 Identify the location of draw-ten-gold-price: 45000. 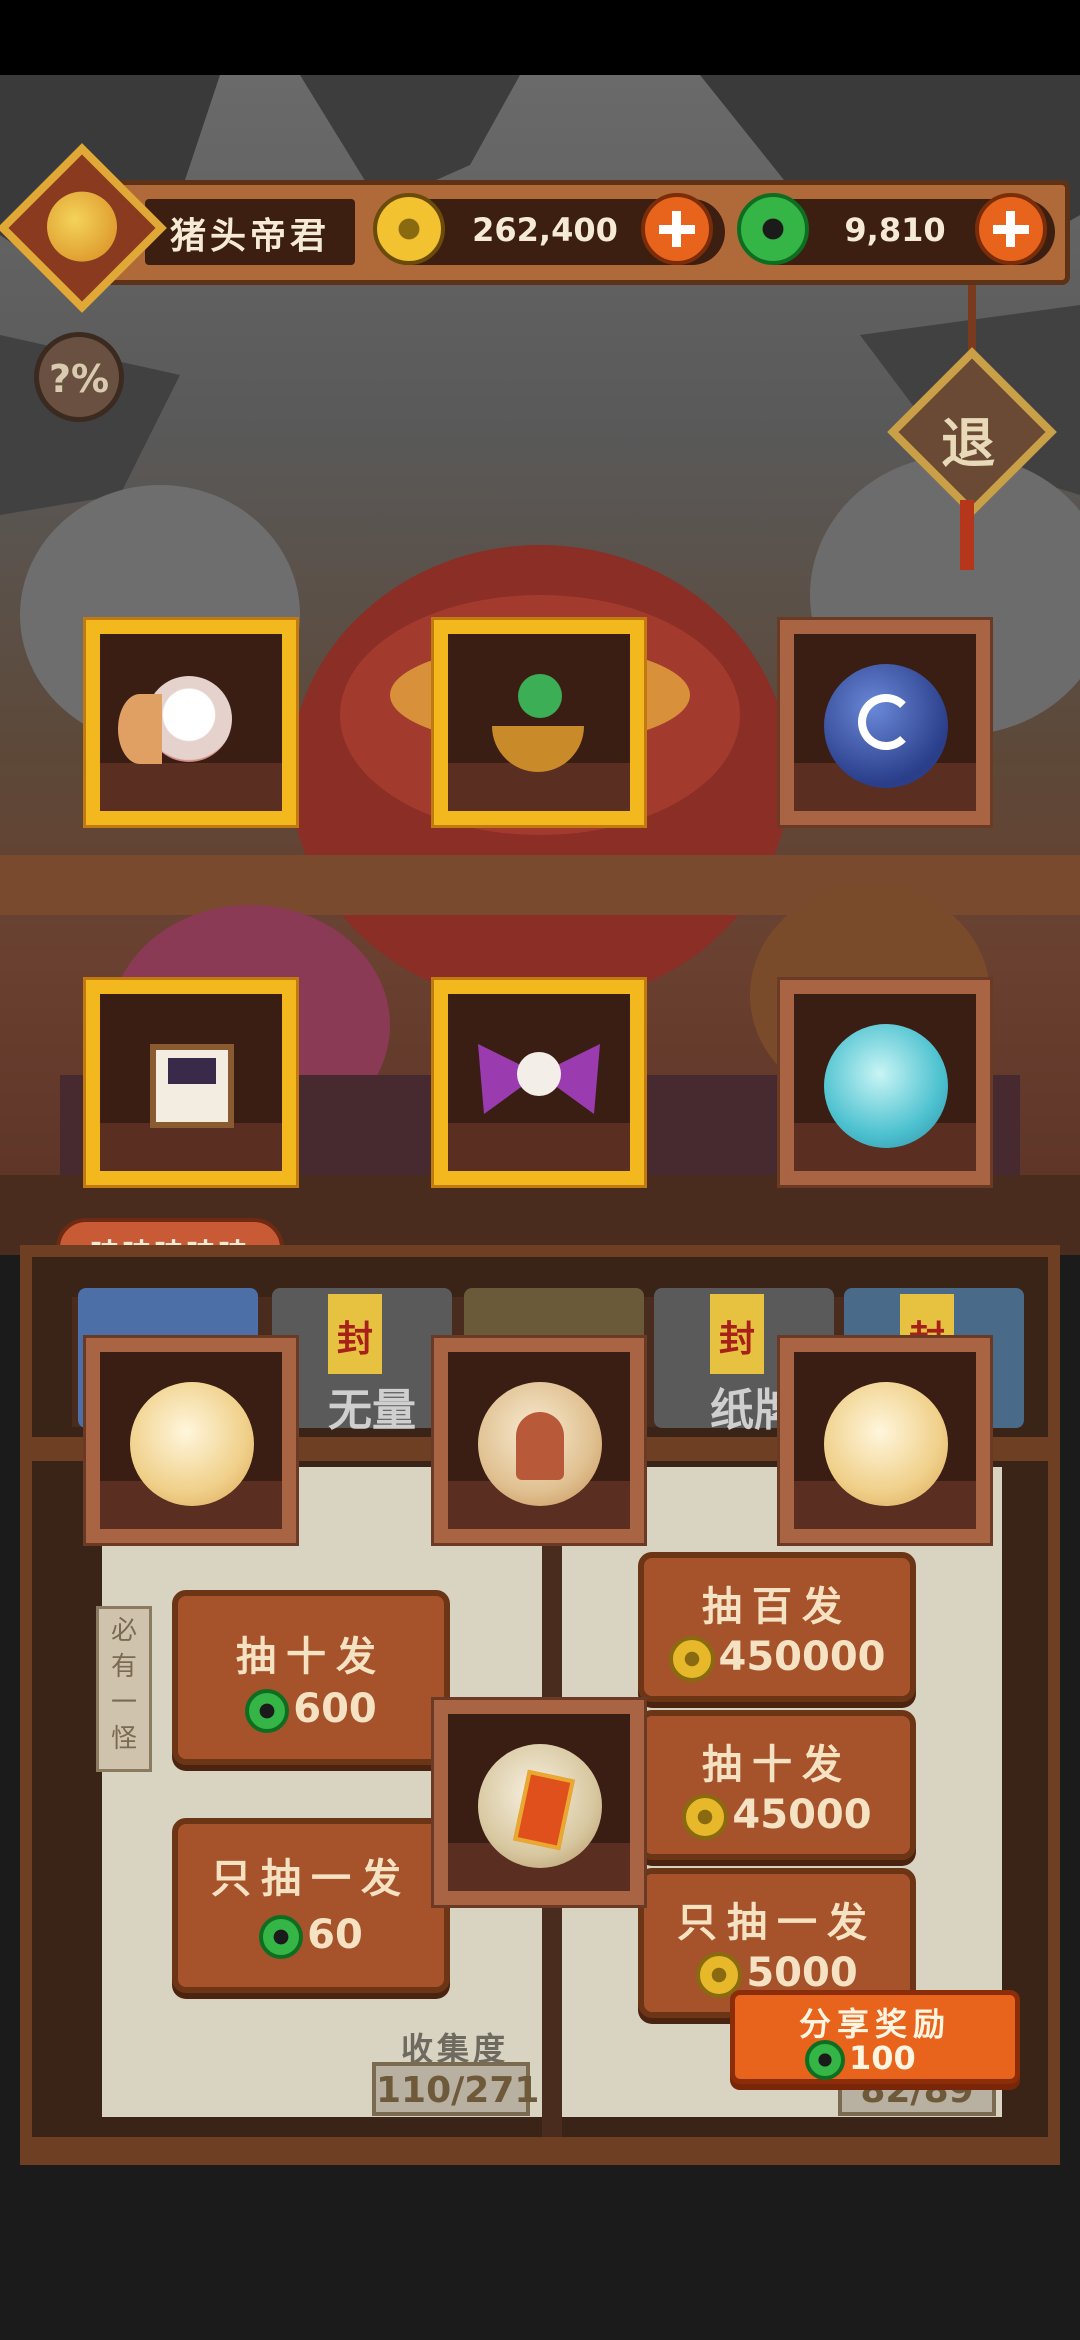
(777, 1816).